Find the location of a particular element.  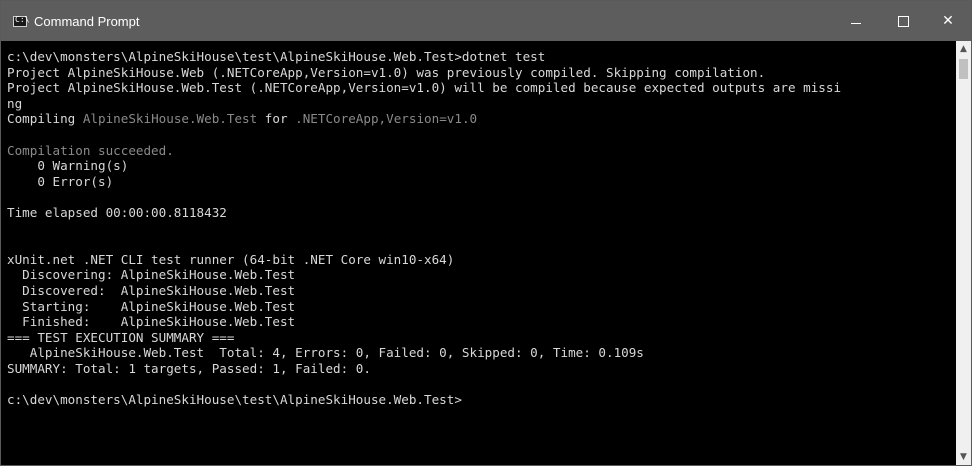

console-line: 0 Error(s) is located at coordinates (60, 181).